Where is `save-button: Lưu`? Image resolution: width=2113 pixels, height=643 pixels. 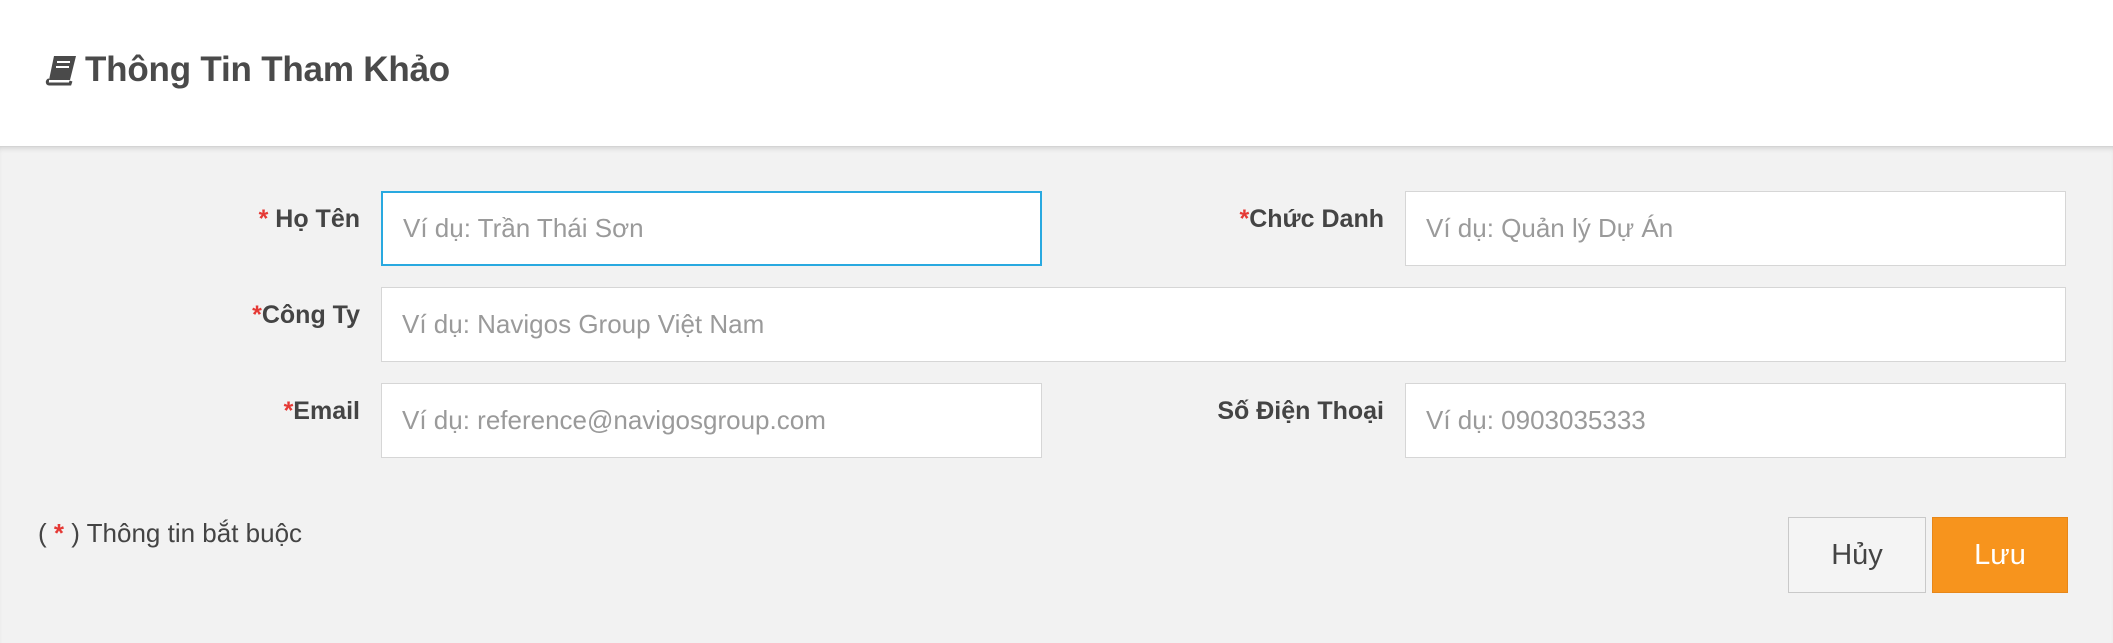
save-button: Lưu is located at coordinates (2000, 555).